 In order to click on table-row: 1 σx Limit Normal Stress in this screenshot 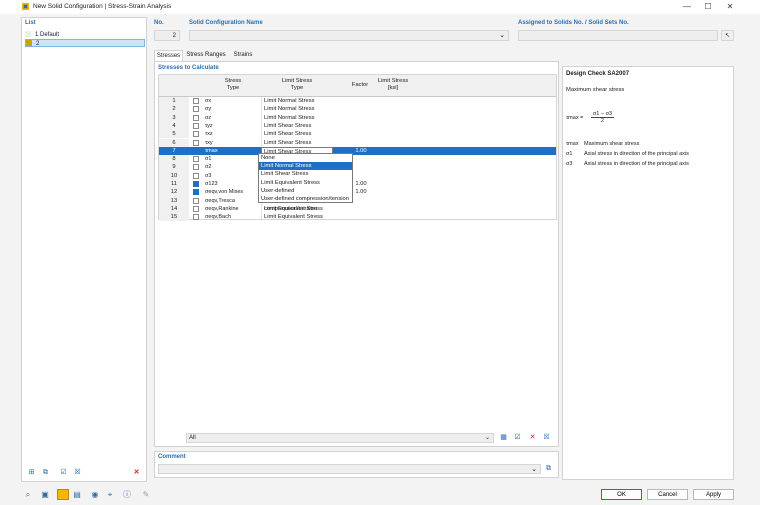, I will do `click(357, 101)`.